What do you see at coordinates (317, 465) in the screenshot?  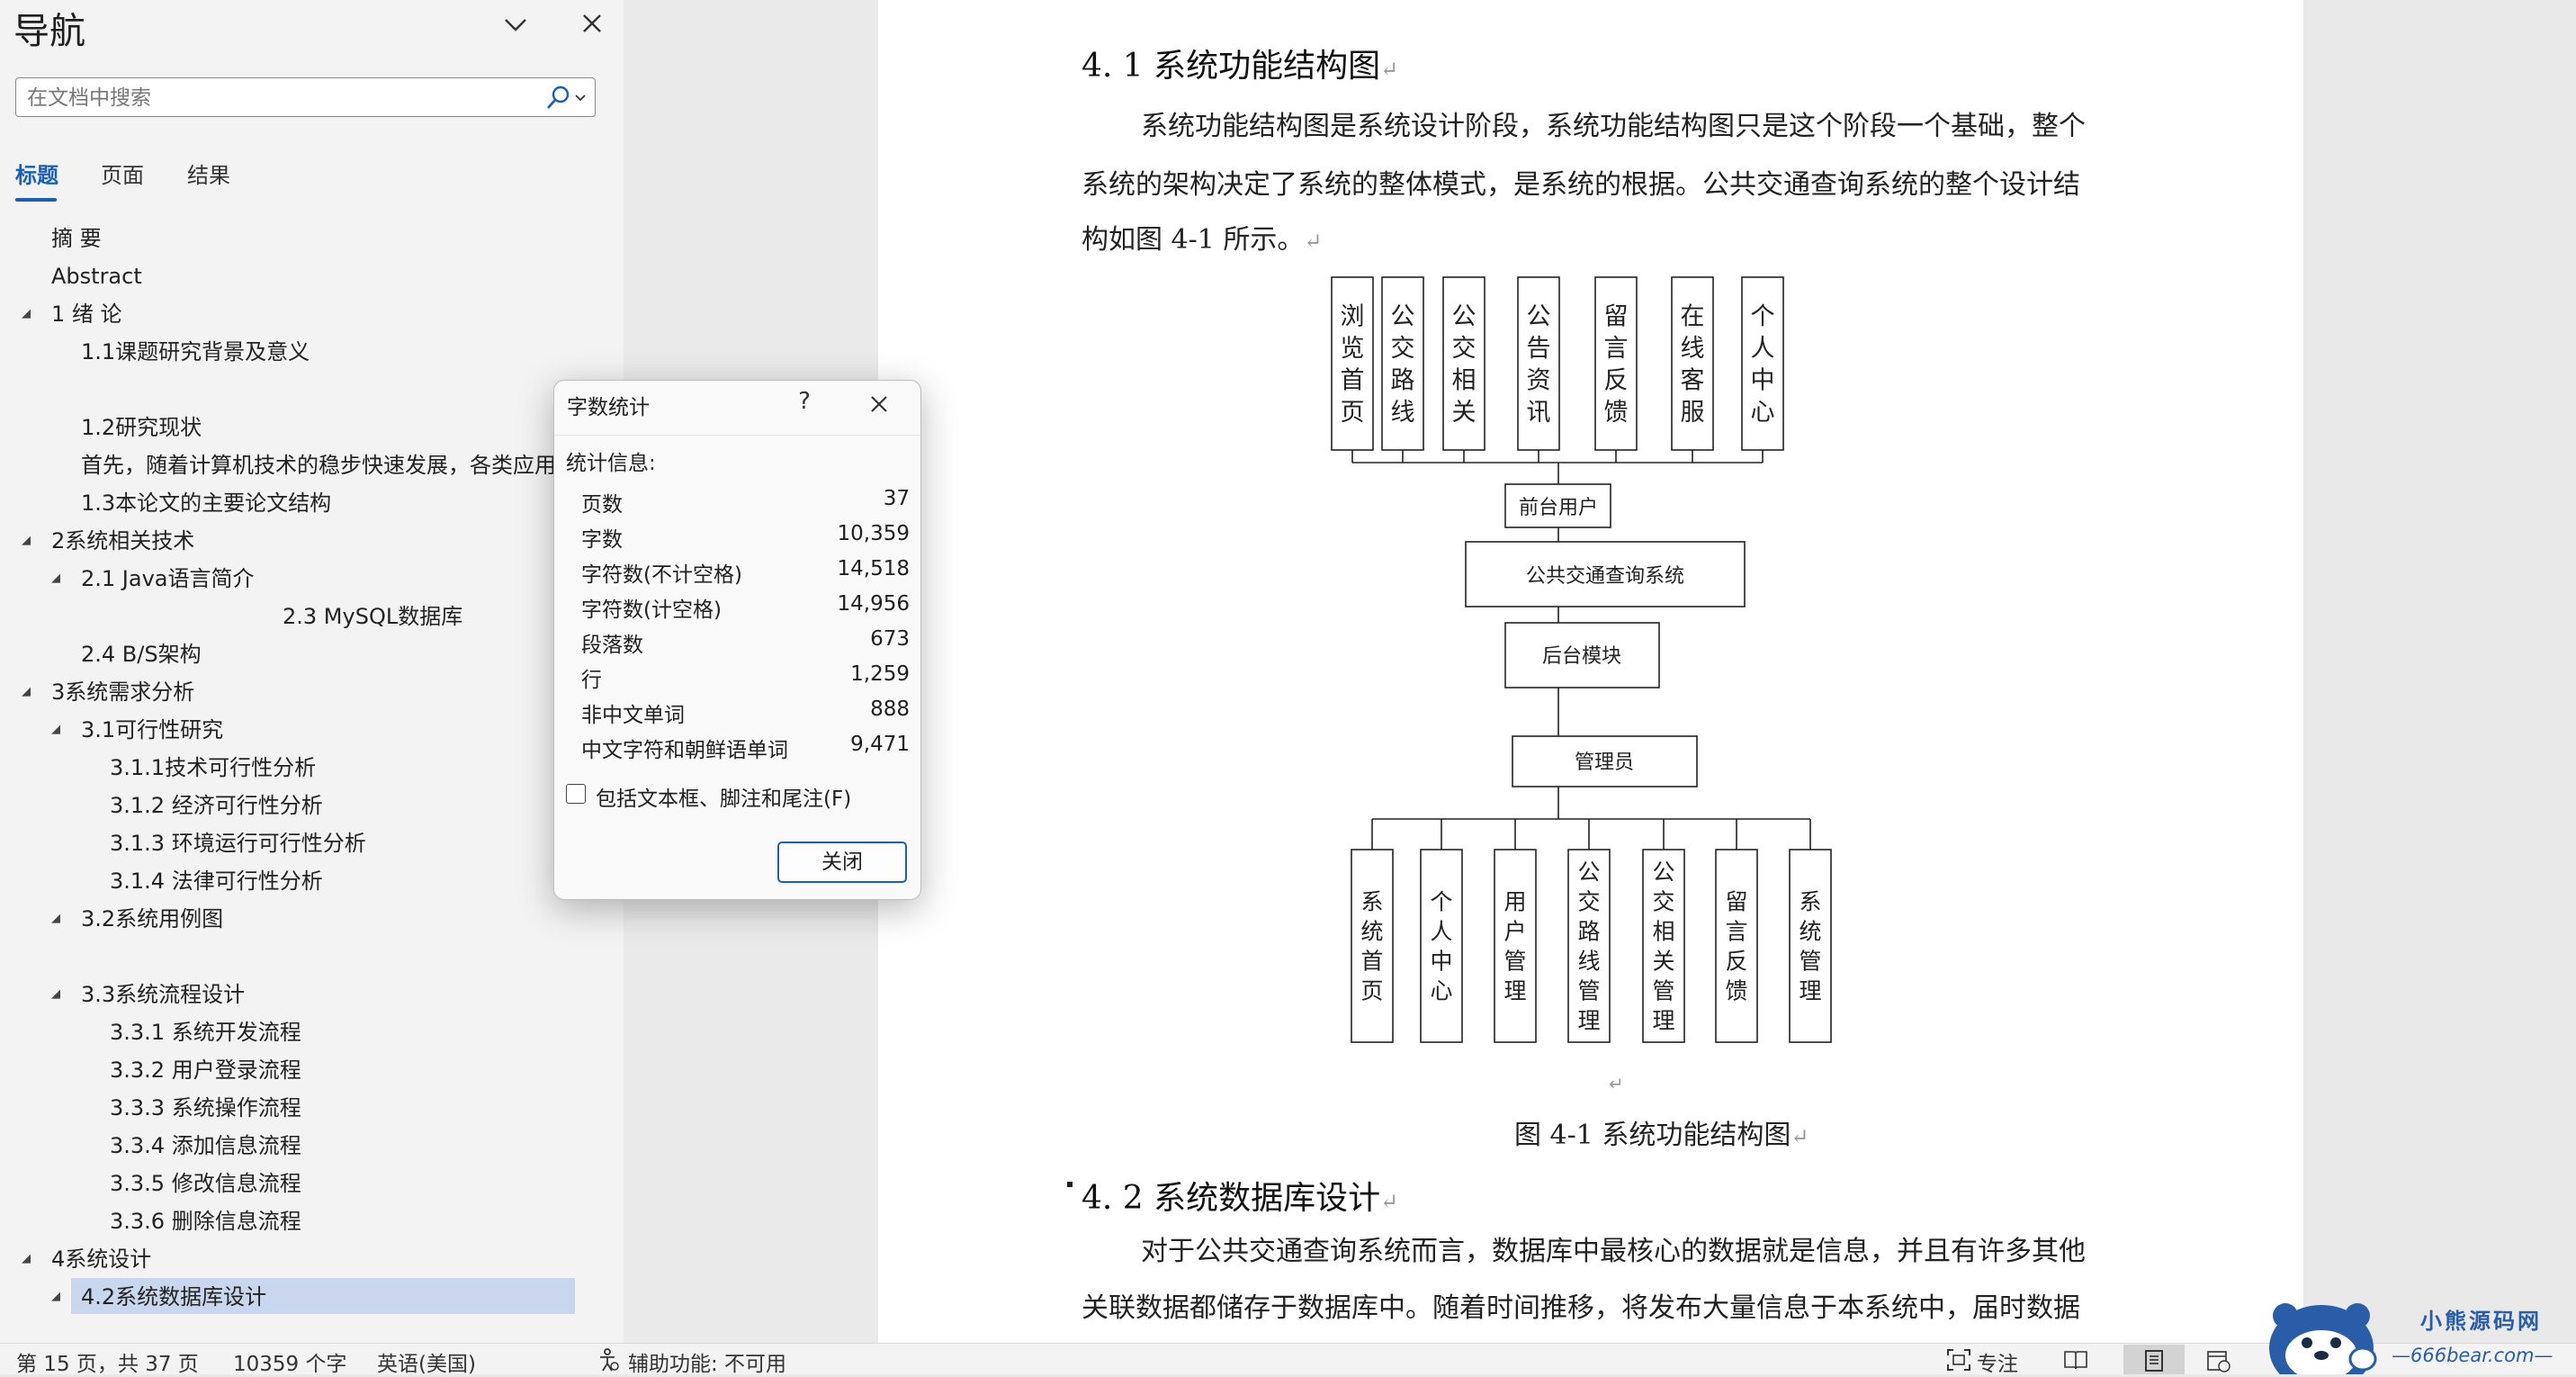 I see `tree-item: 首先，随着计算机技术的稳步快速发展，各类应用` at bounding box center [317, 465].